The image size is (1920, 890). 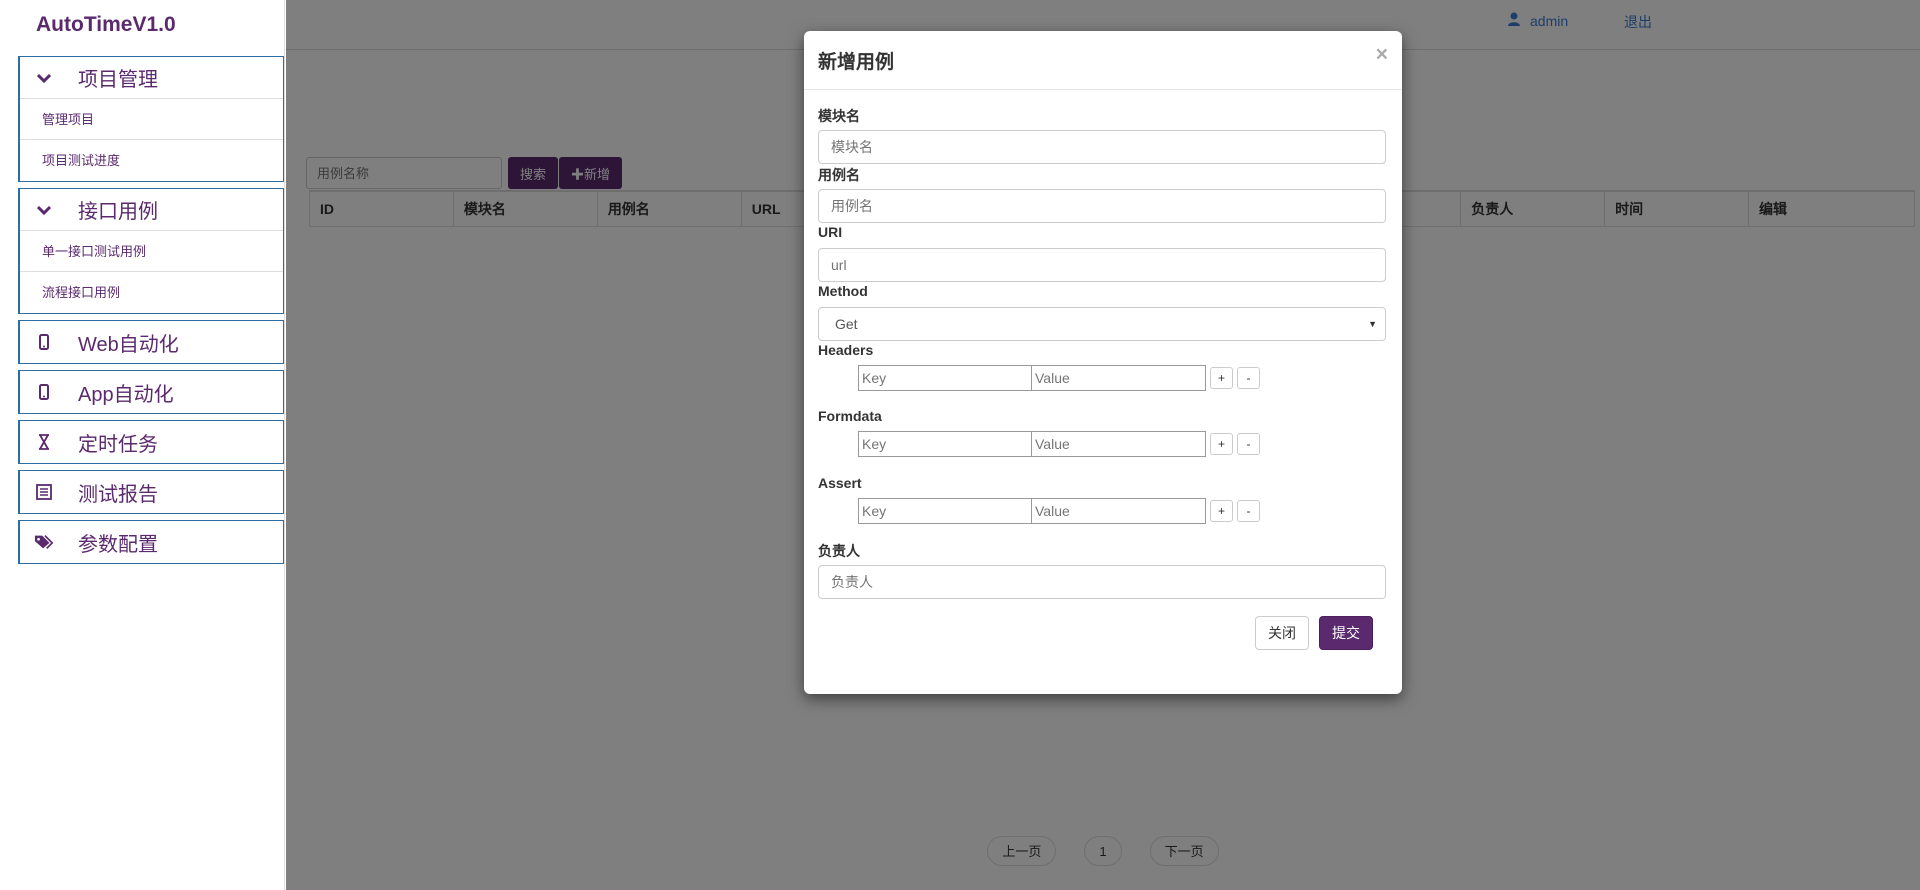 I want to click on add-assert-button: +, so click(x=1221, y=511).